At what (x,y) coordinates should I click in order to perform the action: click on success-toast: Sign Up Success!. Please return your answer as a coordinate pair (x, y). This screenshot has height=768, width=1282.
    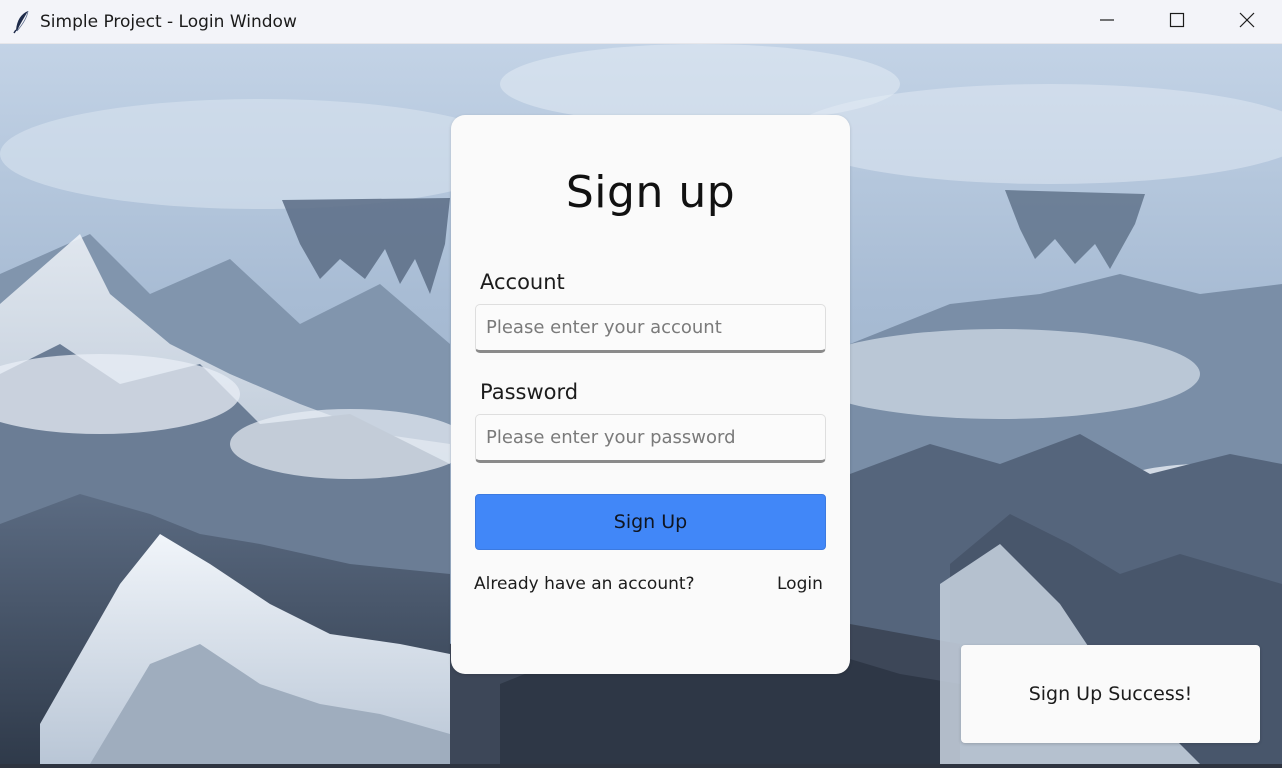
    Looking at the image, I should click on (1110, 694).